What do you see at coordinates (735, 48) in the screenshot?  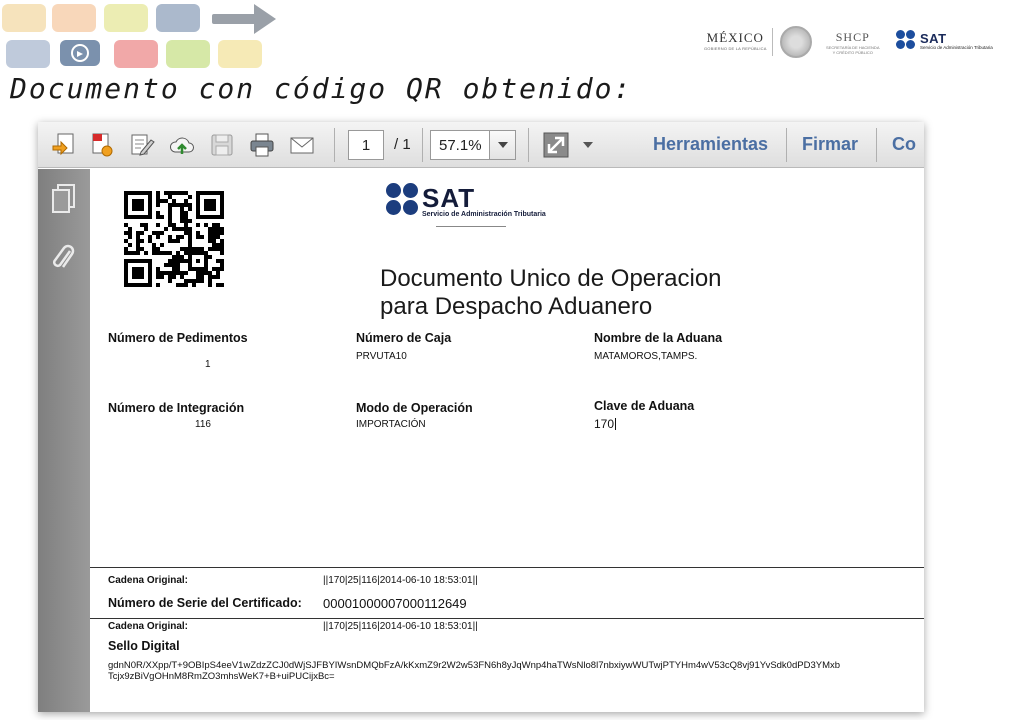 I see `mexico-logo-sub: GOBIERNO DE LA REPÚBLICA` at bounding box center [735, 48].